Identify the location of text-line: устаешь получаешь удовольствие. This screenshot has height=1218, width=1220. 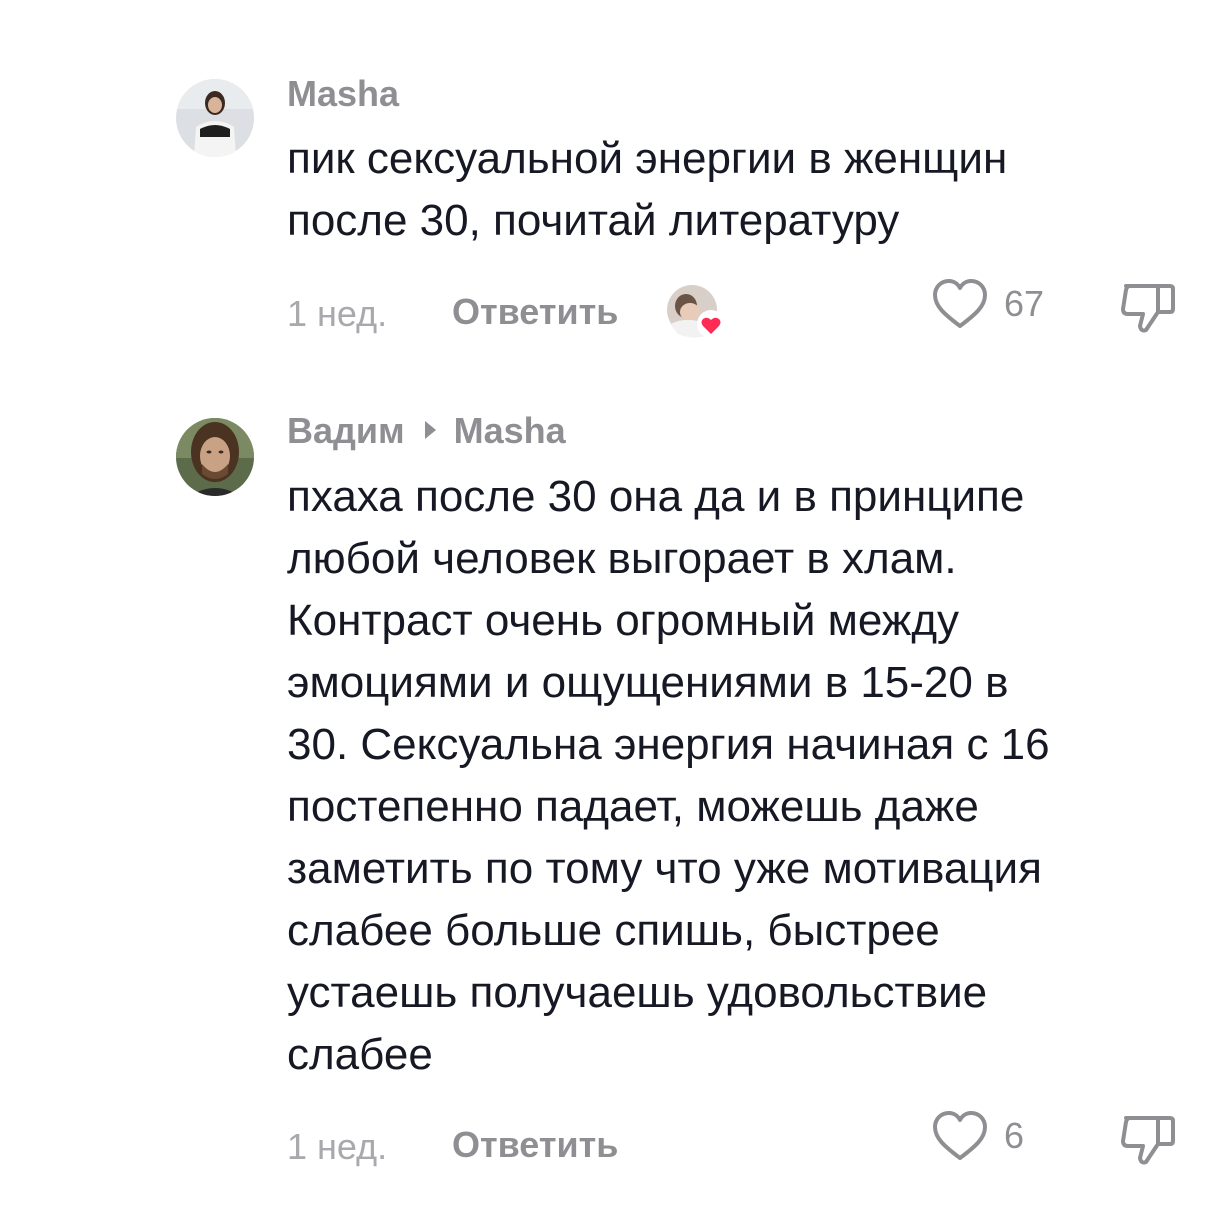
(637, 992).